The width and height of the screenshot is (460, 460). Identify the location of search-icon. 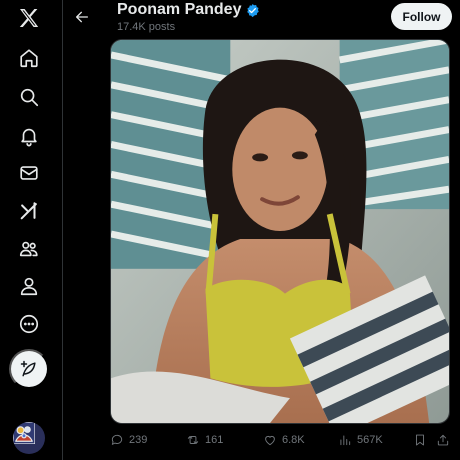
(29, 97).